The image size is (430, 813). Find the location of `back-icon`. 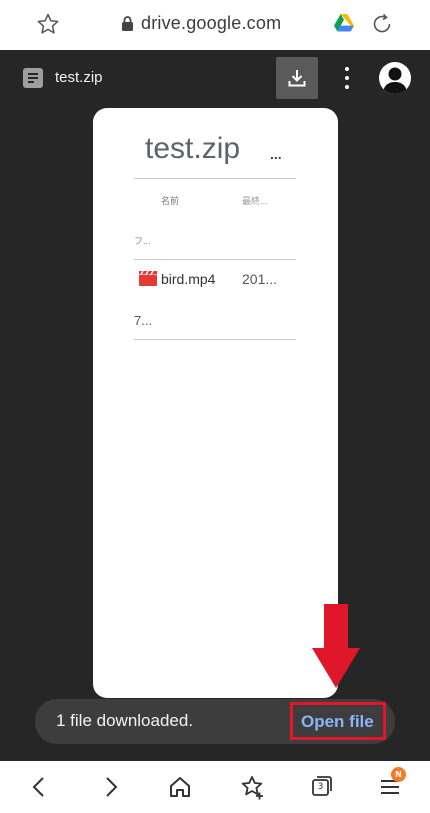

back-icon is located at coordinates (39, 787).